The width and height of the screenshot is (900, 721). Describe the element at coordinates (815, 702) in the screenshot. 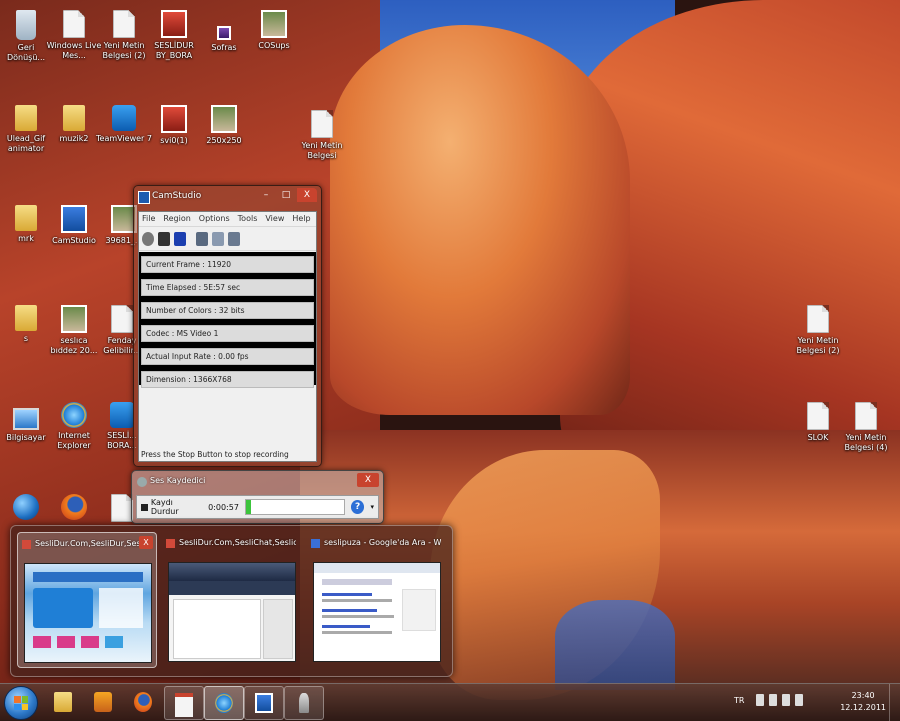

I see `system-tray: TR 23:40 12.12.2011` at that location.